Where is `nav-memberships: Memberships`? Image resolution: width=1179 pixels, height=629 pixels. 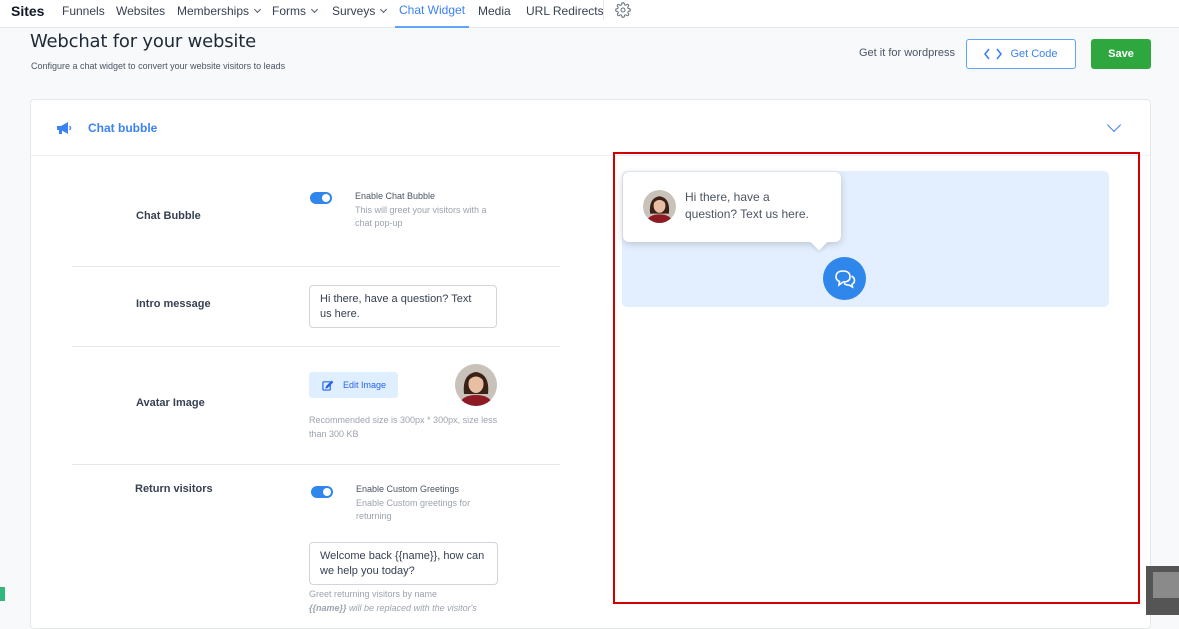
nav-memberships: Memberships is located at coordinates (219, 16).